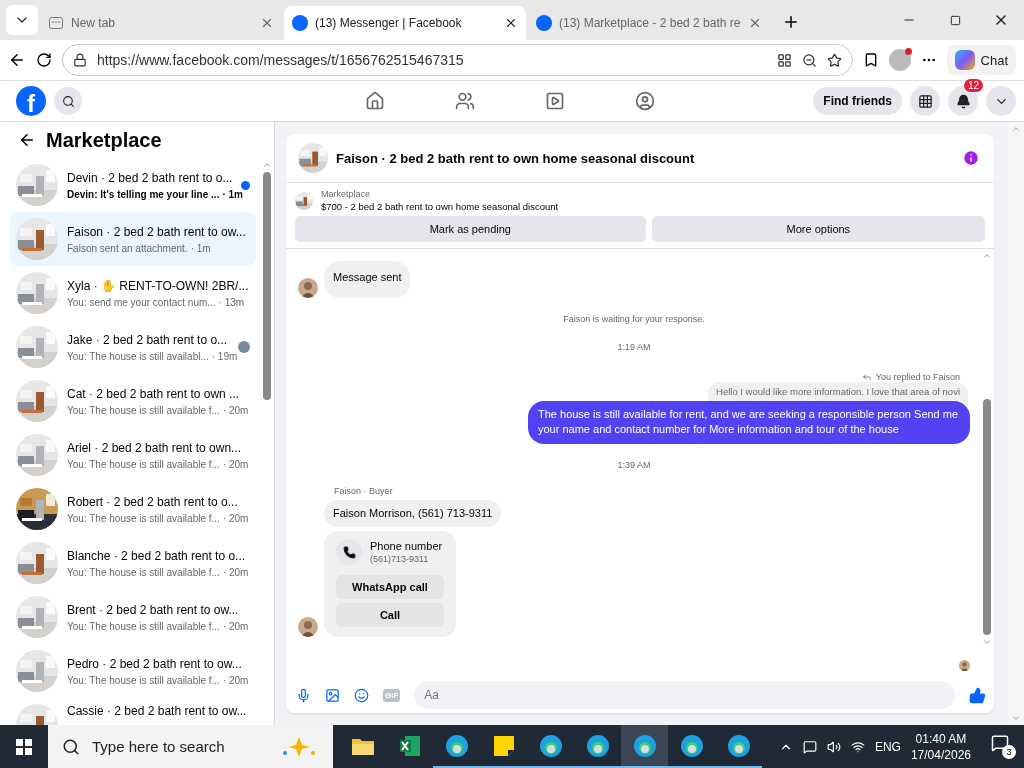 The image size is (1024, 768). Describe the element at coordinates (161, 23) in the screenshot. I see `browser-tab: New tab` at that location.